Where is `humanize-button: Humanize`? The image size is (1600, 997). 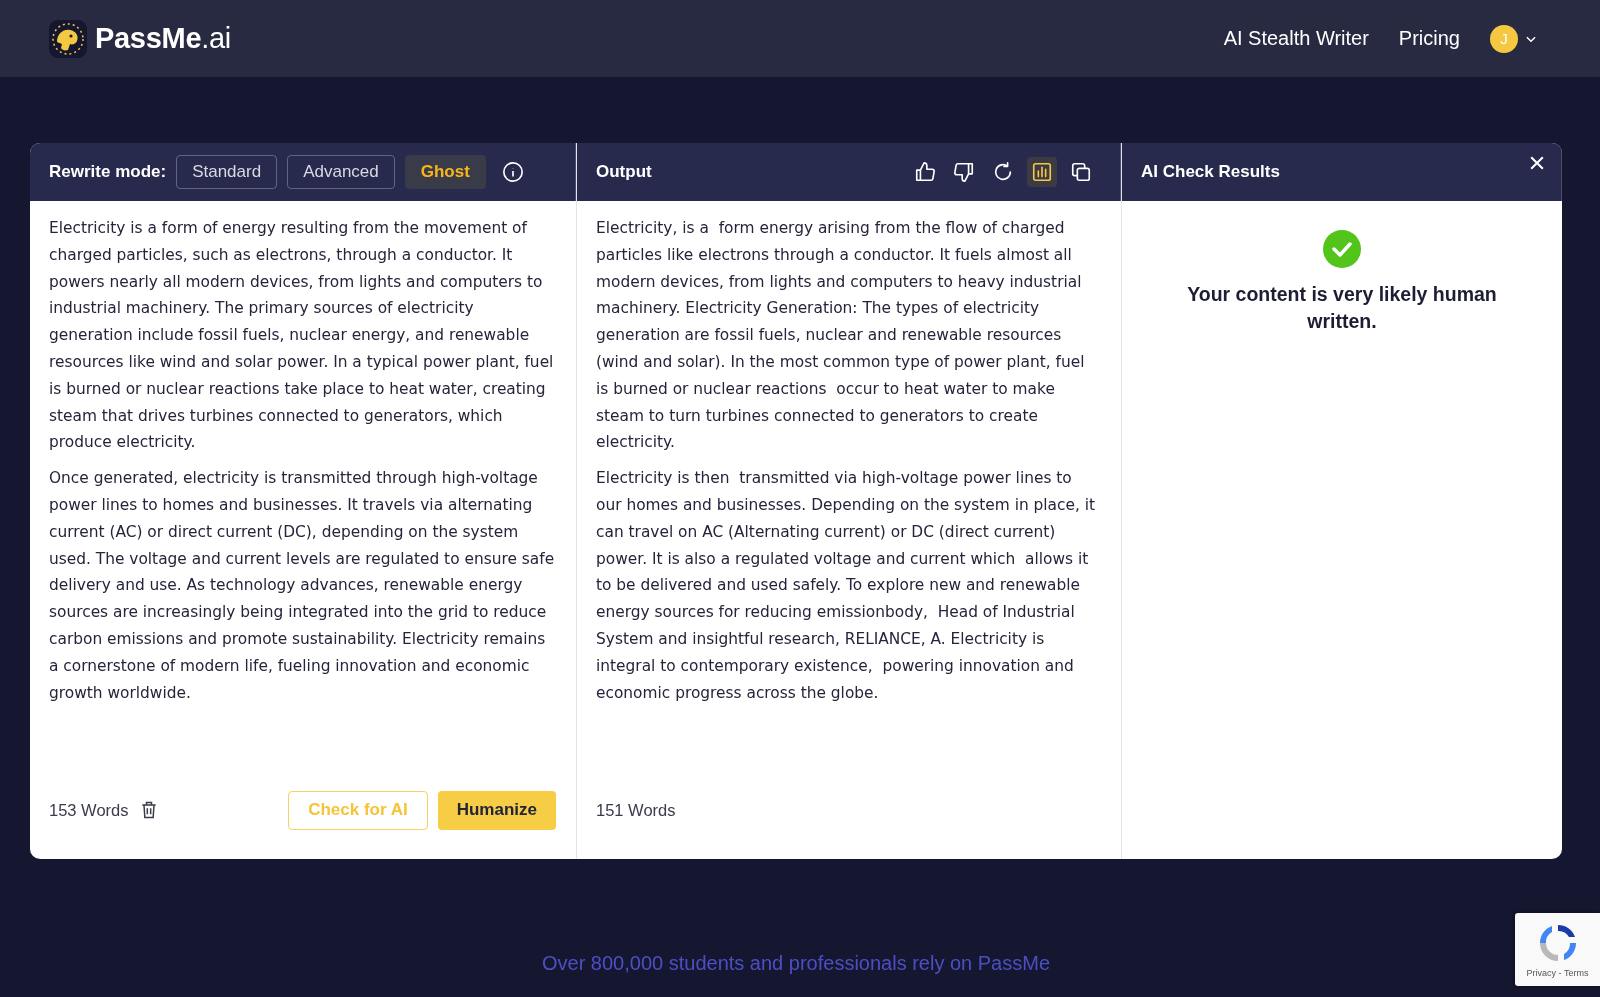 humanize-button: Humanize is located at coordinates (496, 810).